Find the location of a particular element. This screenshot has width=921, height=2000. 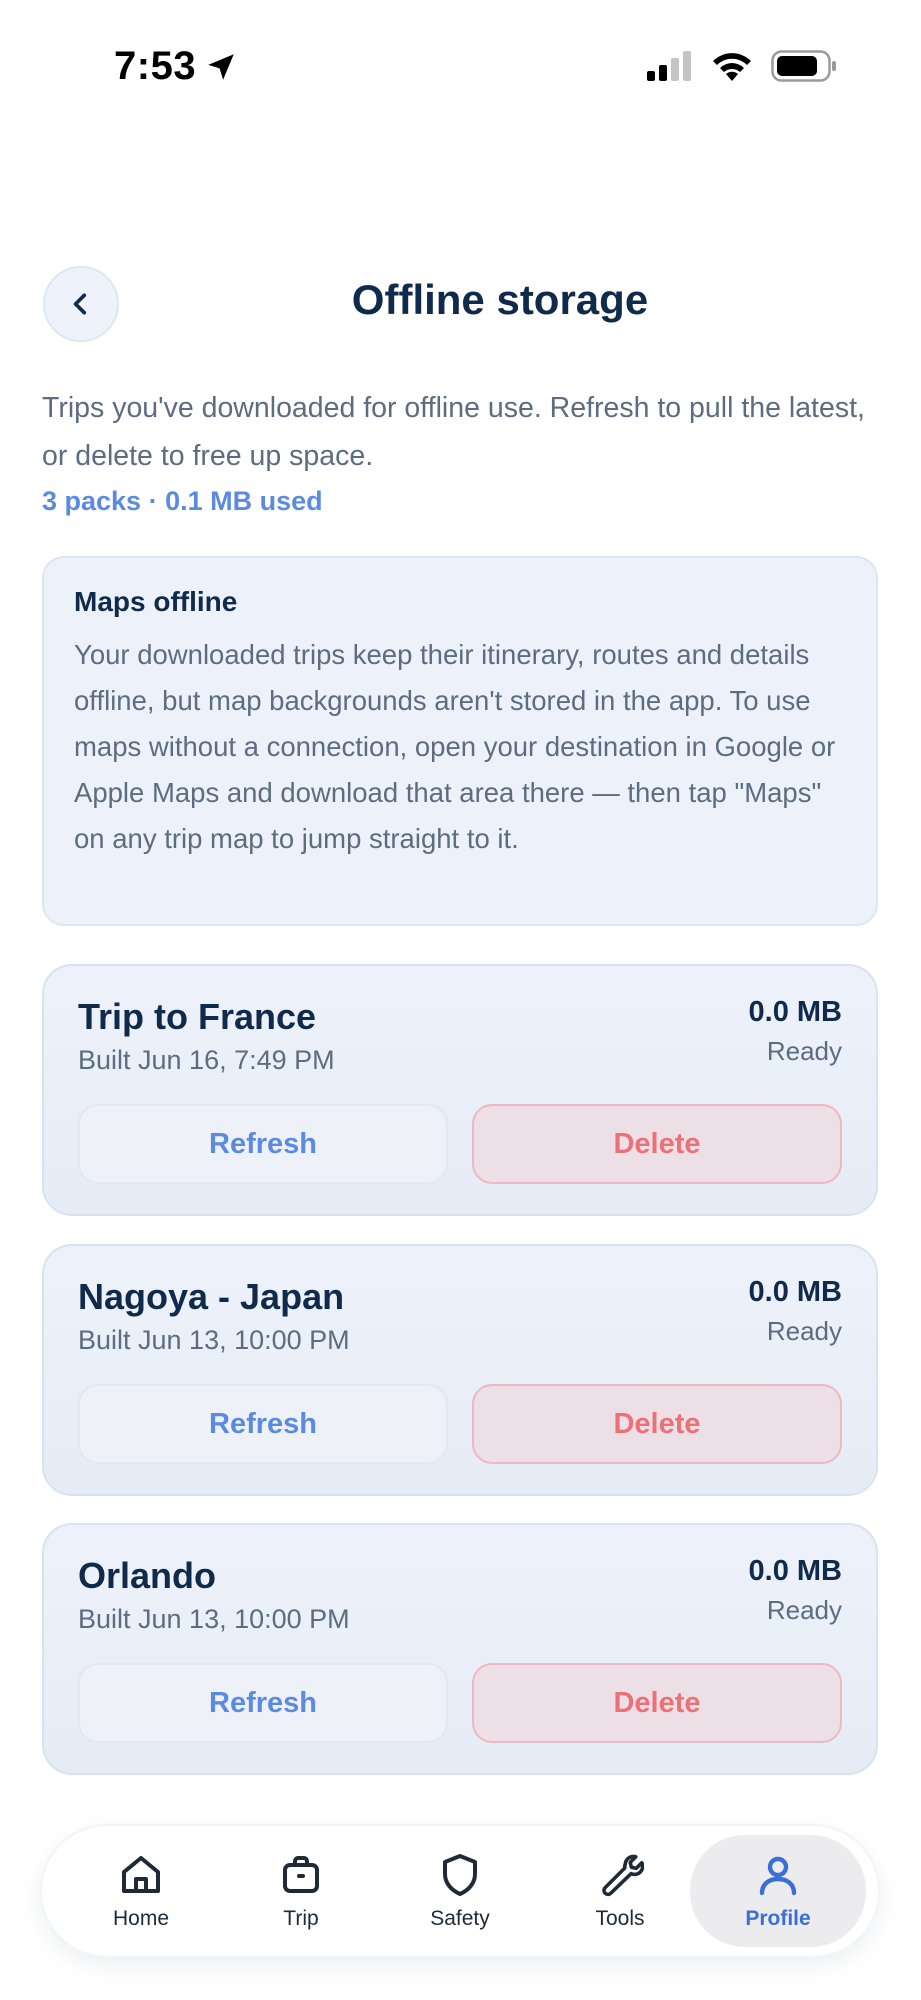

nav-item-safety: Safety is located at coordinates (460, 1891).